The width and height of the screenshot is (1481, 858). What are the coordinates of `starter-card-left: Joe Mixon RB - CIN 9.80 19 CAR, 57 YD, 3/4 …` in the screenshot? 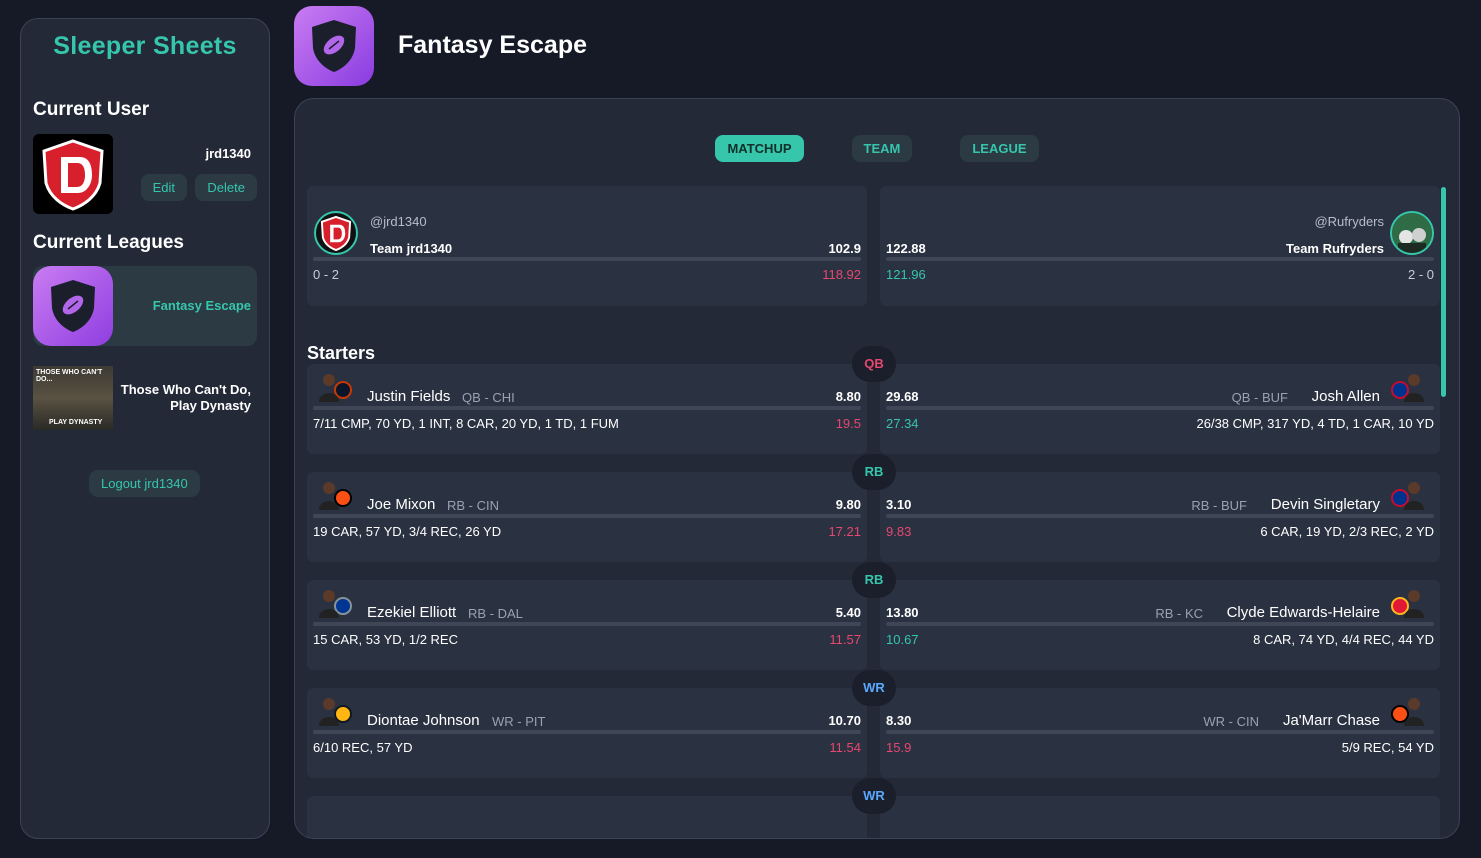 It's located at (587, 517).